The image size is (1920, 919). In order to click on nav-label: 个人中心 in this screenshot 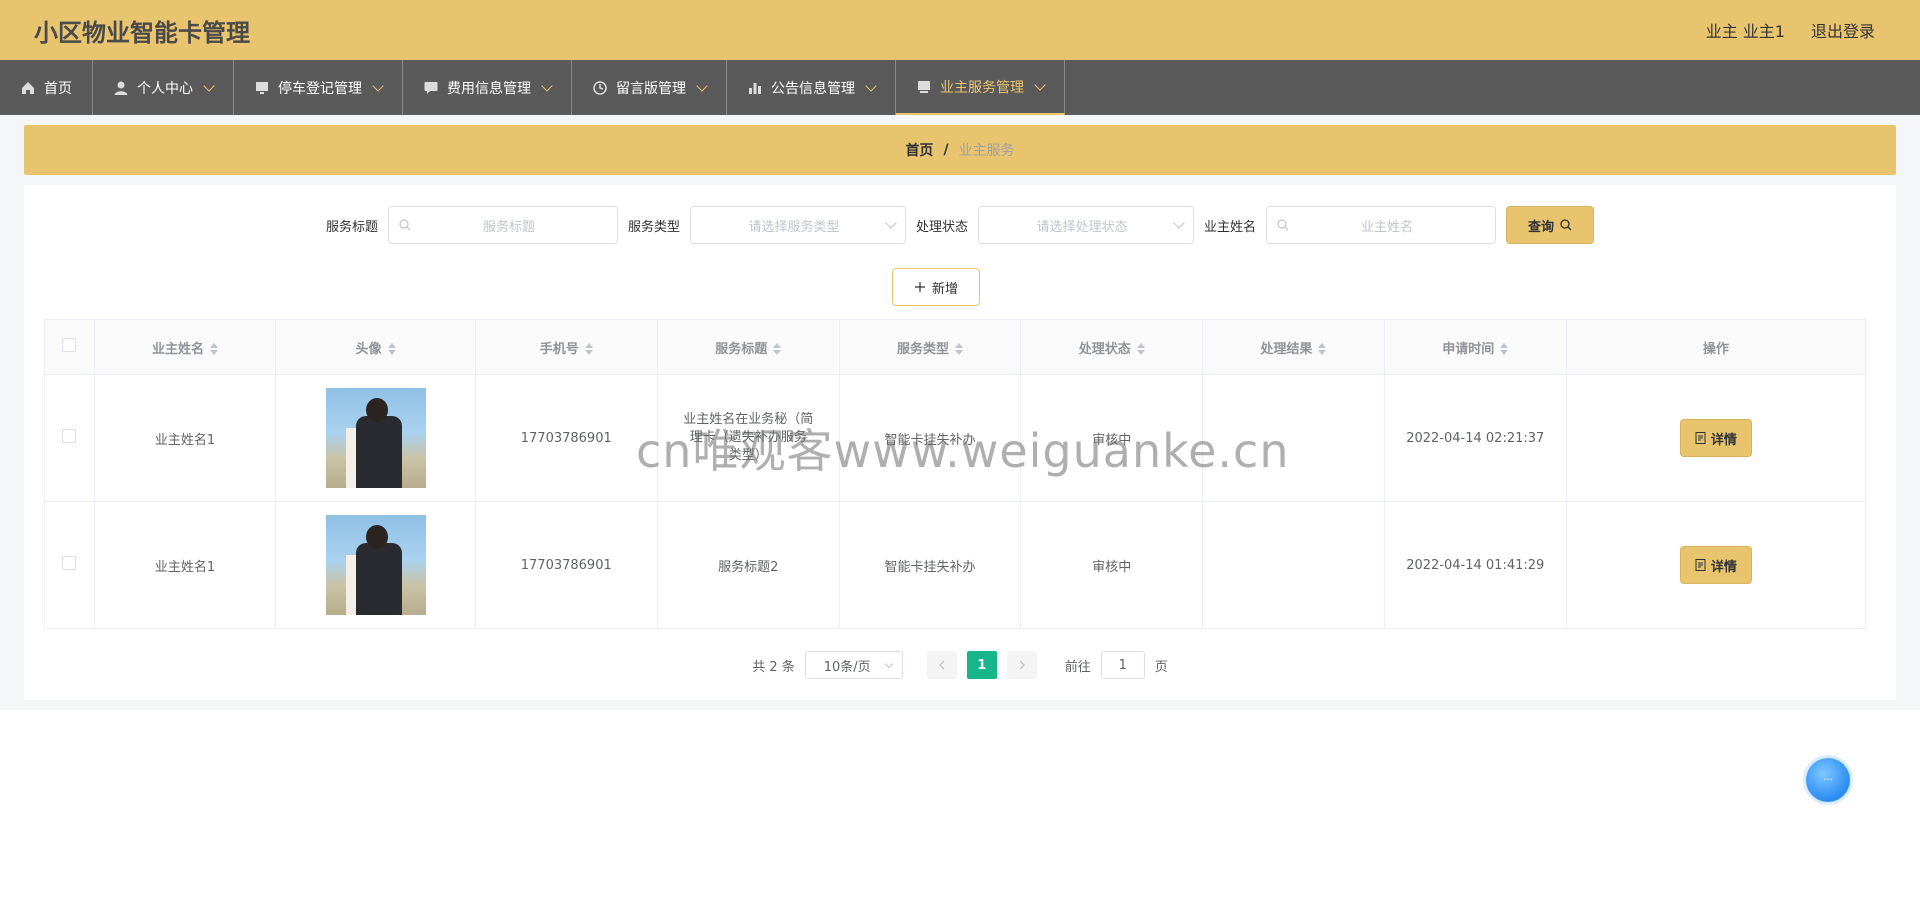, I will do `click(165, 88)`.